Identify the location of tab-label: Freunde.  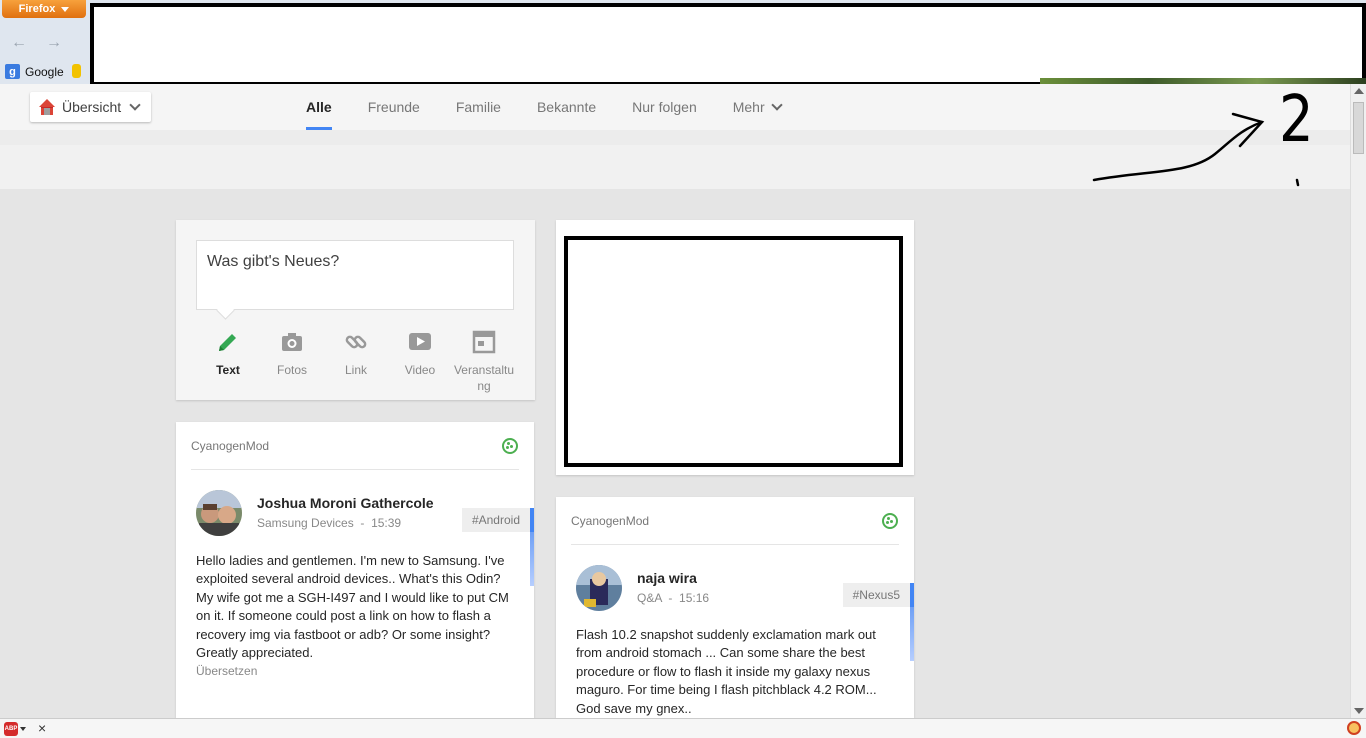
(393, 107).